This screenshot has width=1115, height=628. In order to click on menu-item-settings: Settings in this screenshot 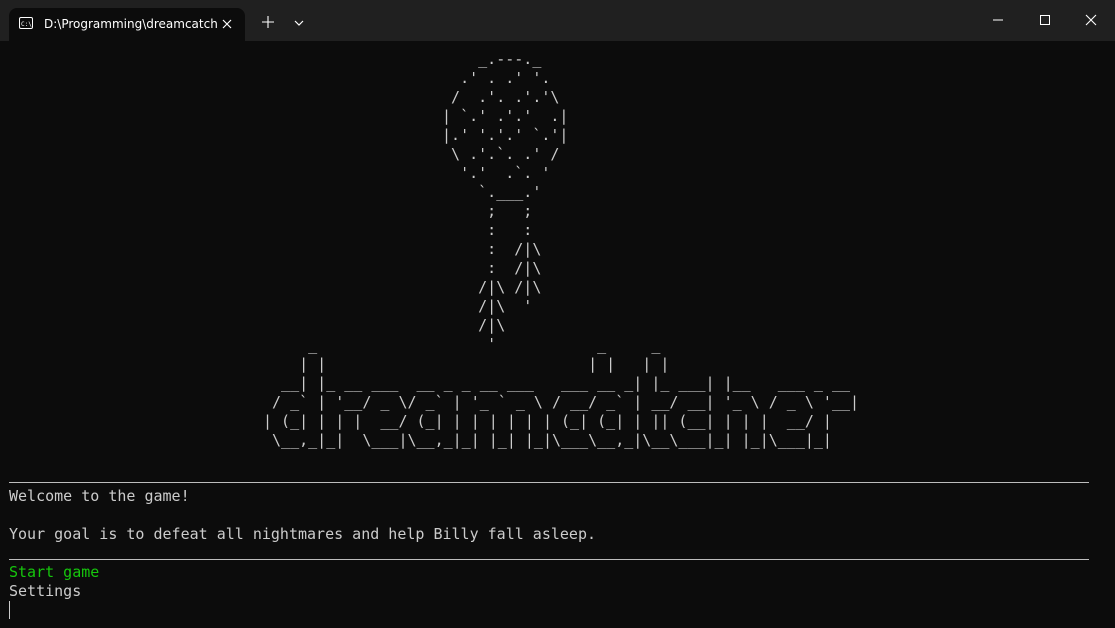, I will do `click(45, 591)`.